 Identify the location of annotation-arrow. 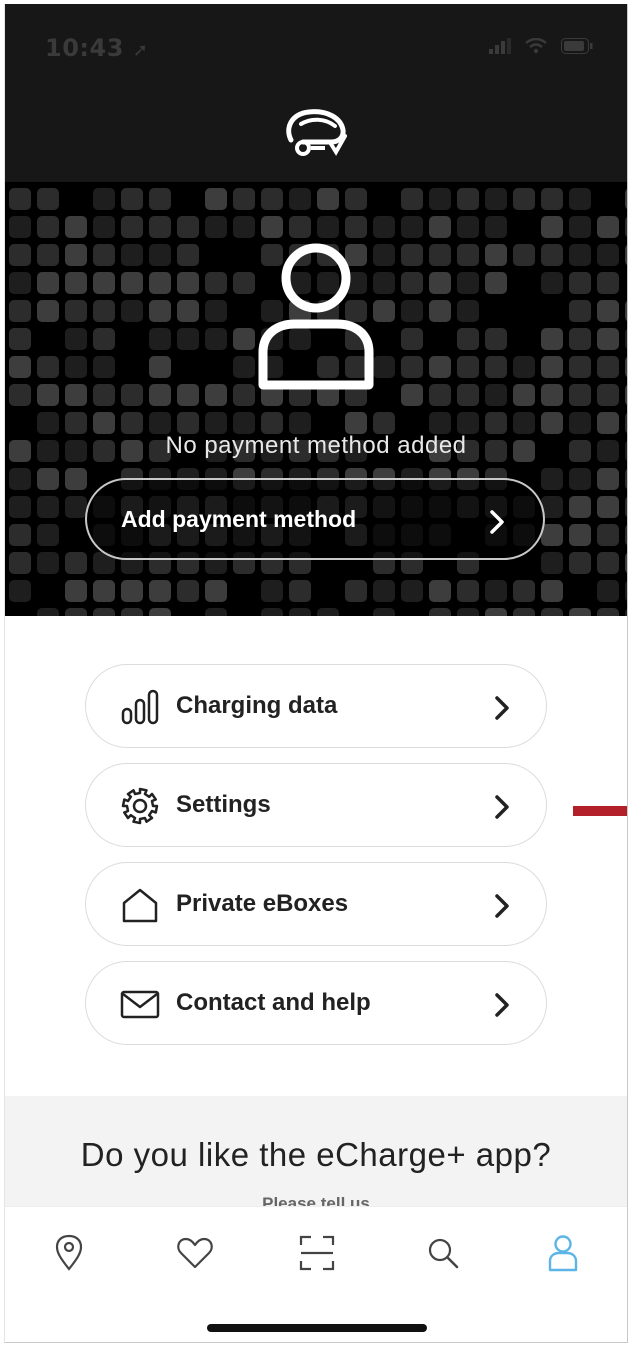
(600, 811).